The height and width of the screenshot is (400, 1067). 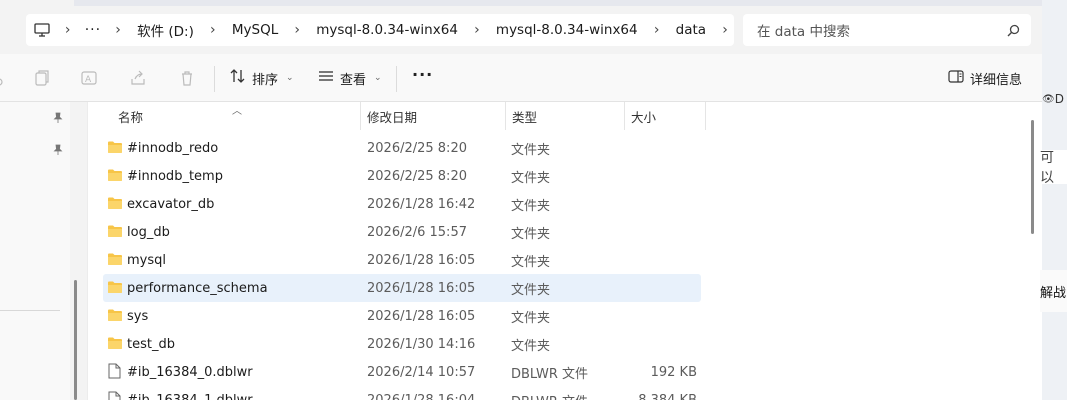 What do you see at coordinates (138, 78) in the screenshot?
I see `share-icon` at bounding box center [138, 78].